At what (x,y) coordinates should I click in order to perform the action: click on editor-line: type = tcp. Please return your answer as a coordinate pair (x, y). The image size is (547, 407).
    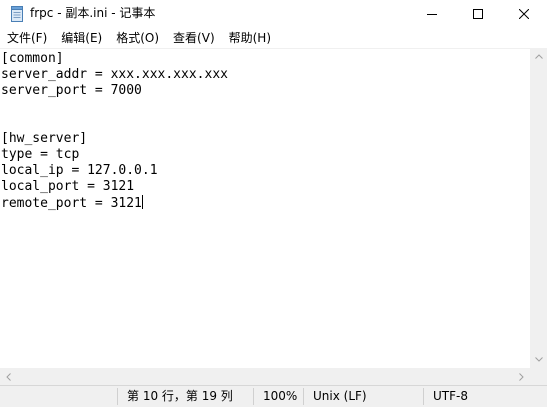
    Looking at the image, I should click on (40, 154).